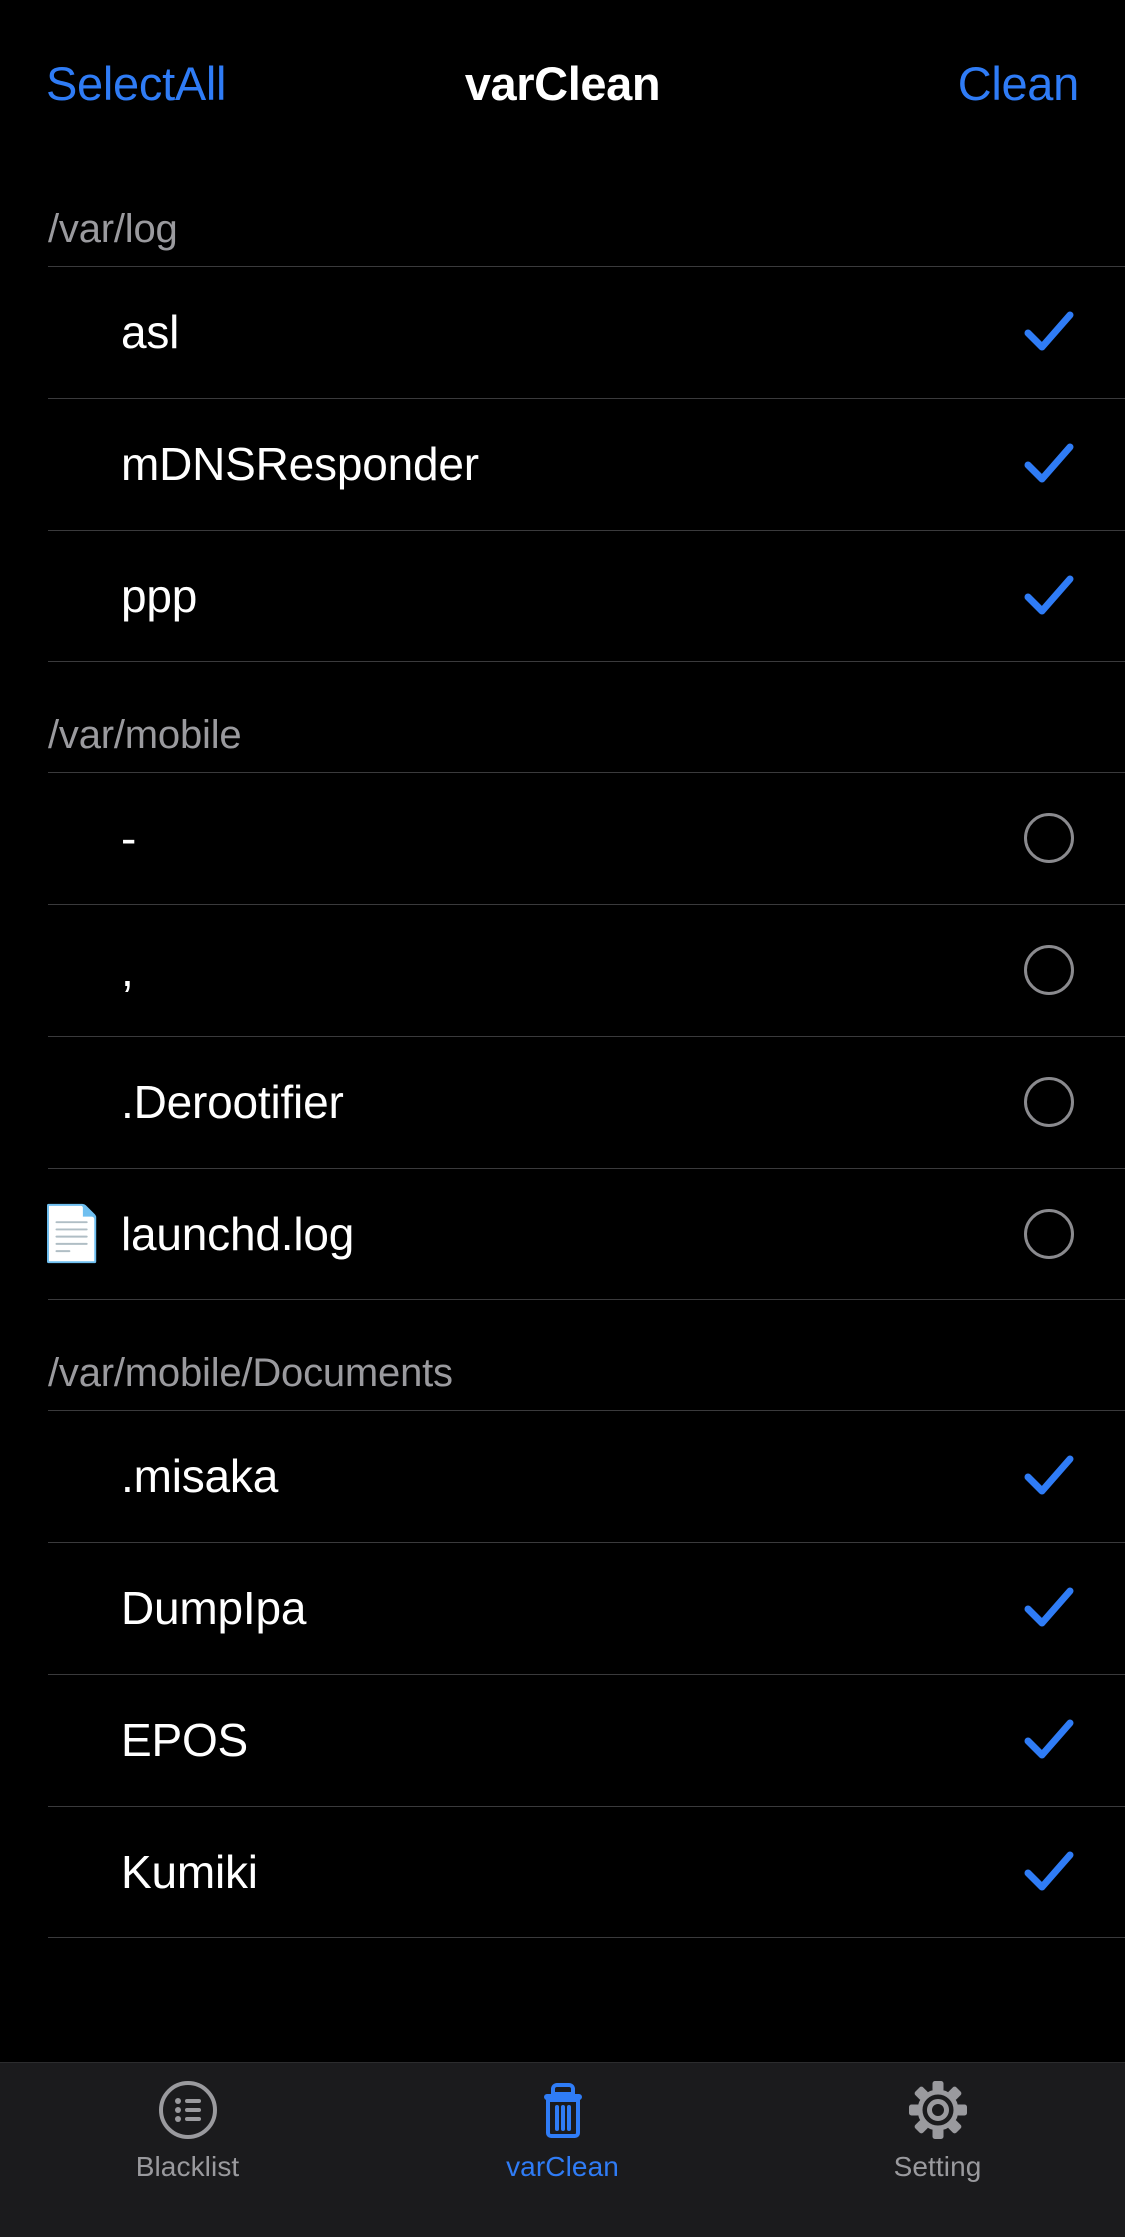 The image size is (1125, 2237). Describe the element at coordinates (214, 1608) in the screenshot. I see `row-label: DumpIpa` at that location.